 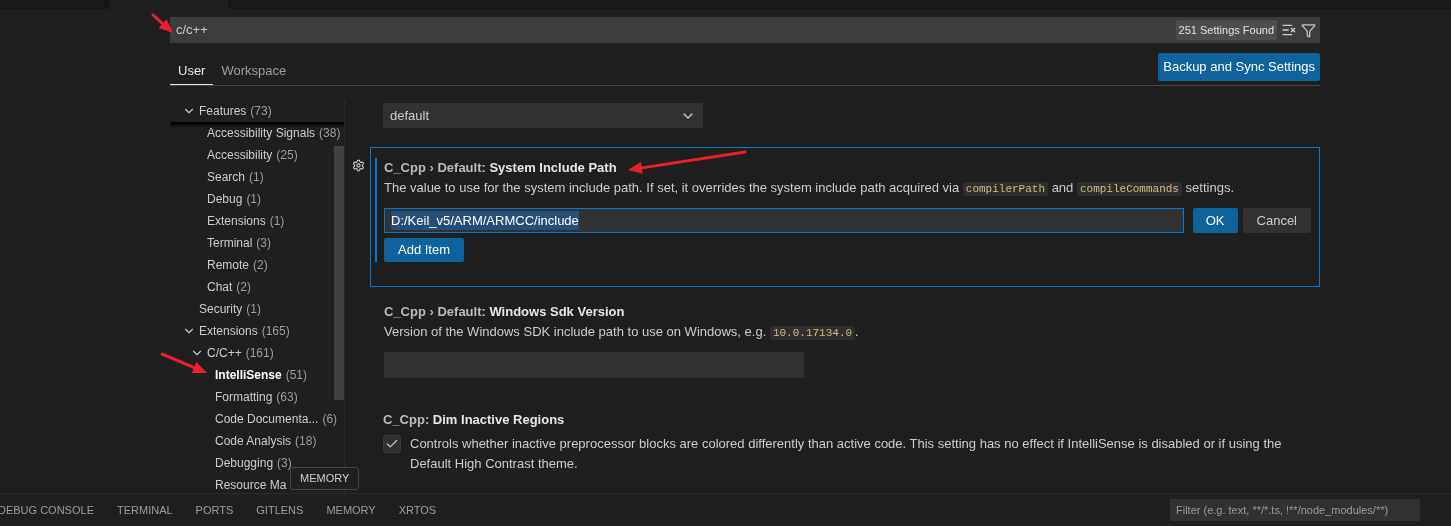 I want to click on panel-tab: PORTS, so click(x=214, y=510).